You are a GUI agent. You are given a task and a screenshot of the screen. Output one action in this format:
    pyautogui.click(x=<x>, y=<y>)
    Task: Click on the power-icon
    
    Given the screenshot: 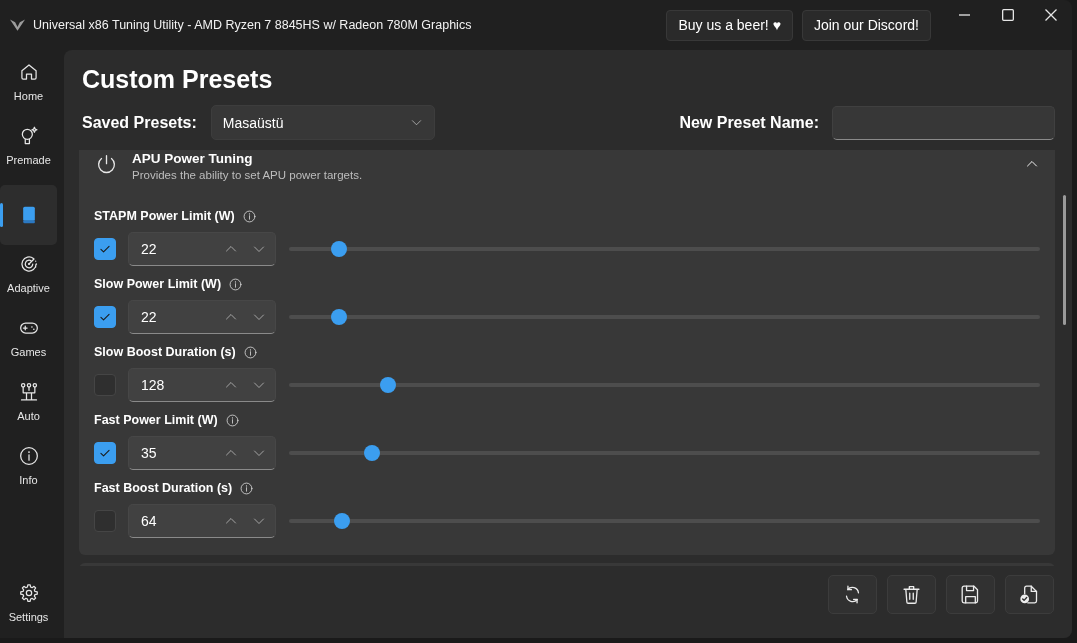 What is the action you would take?
    pyautogui.click(x=106, y=164)
    